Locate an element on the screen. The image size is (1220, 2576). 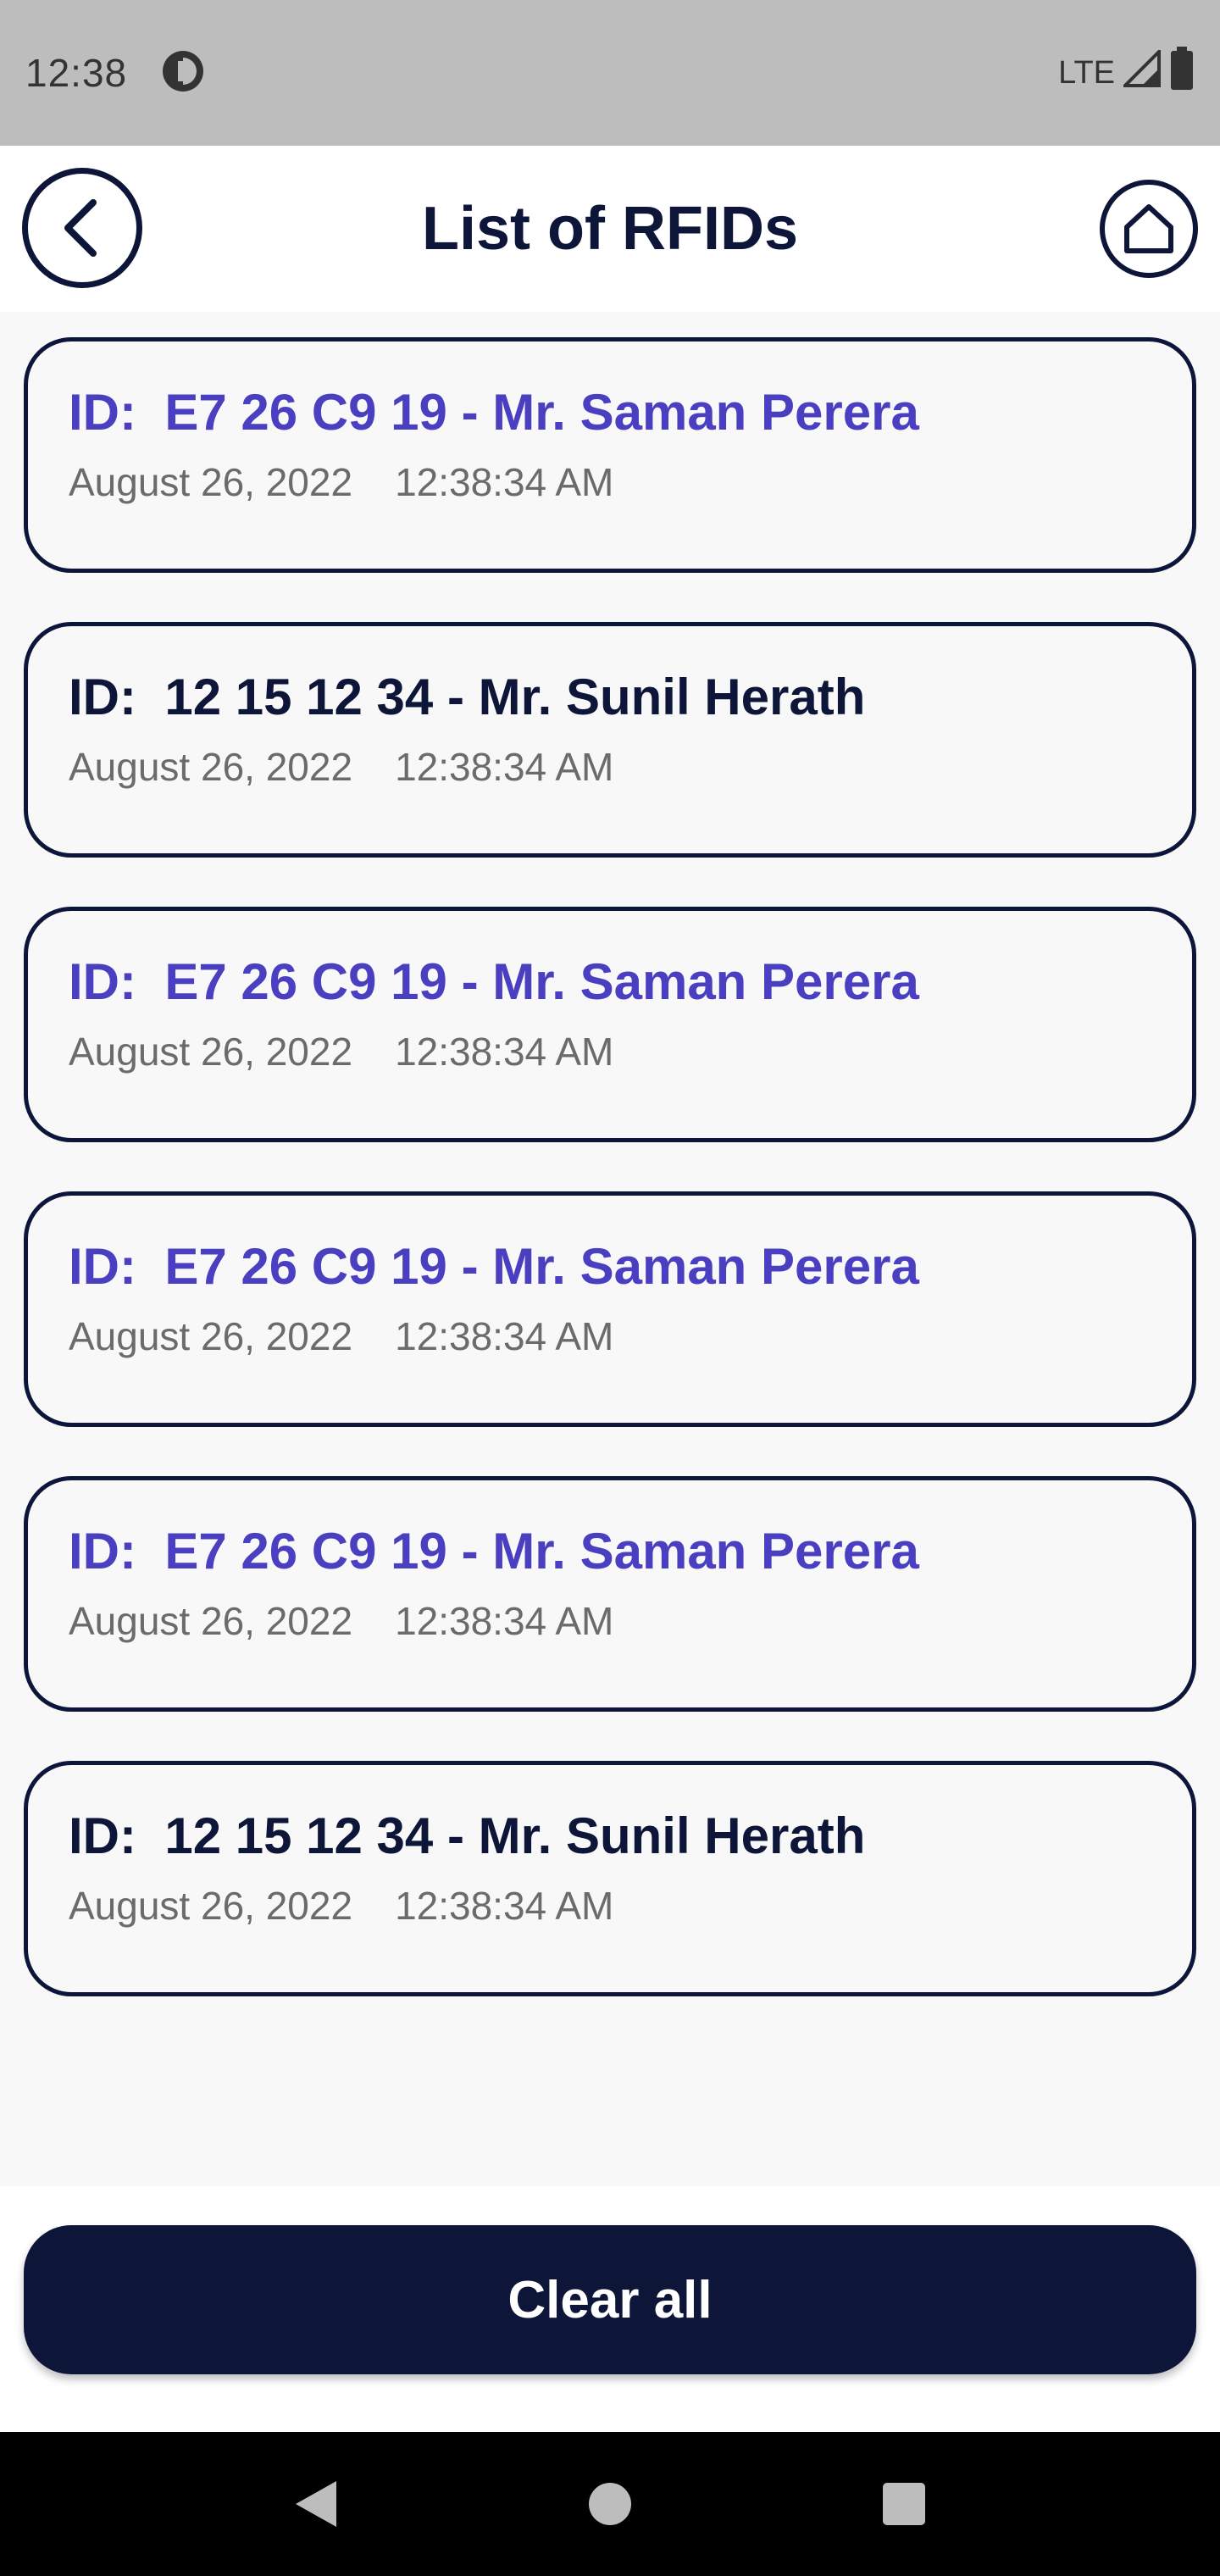
circle-home-icon is located at coordinates (609, 2504).